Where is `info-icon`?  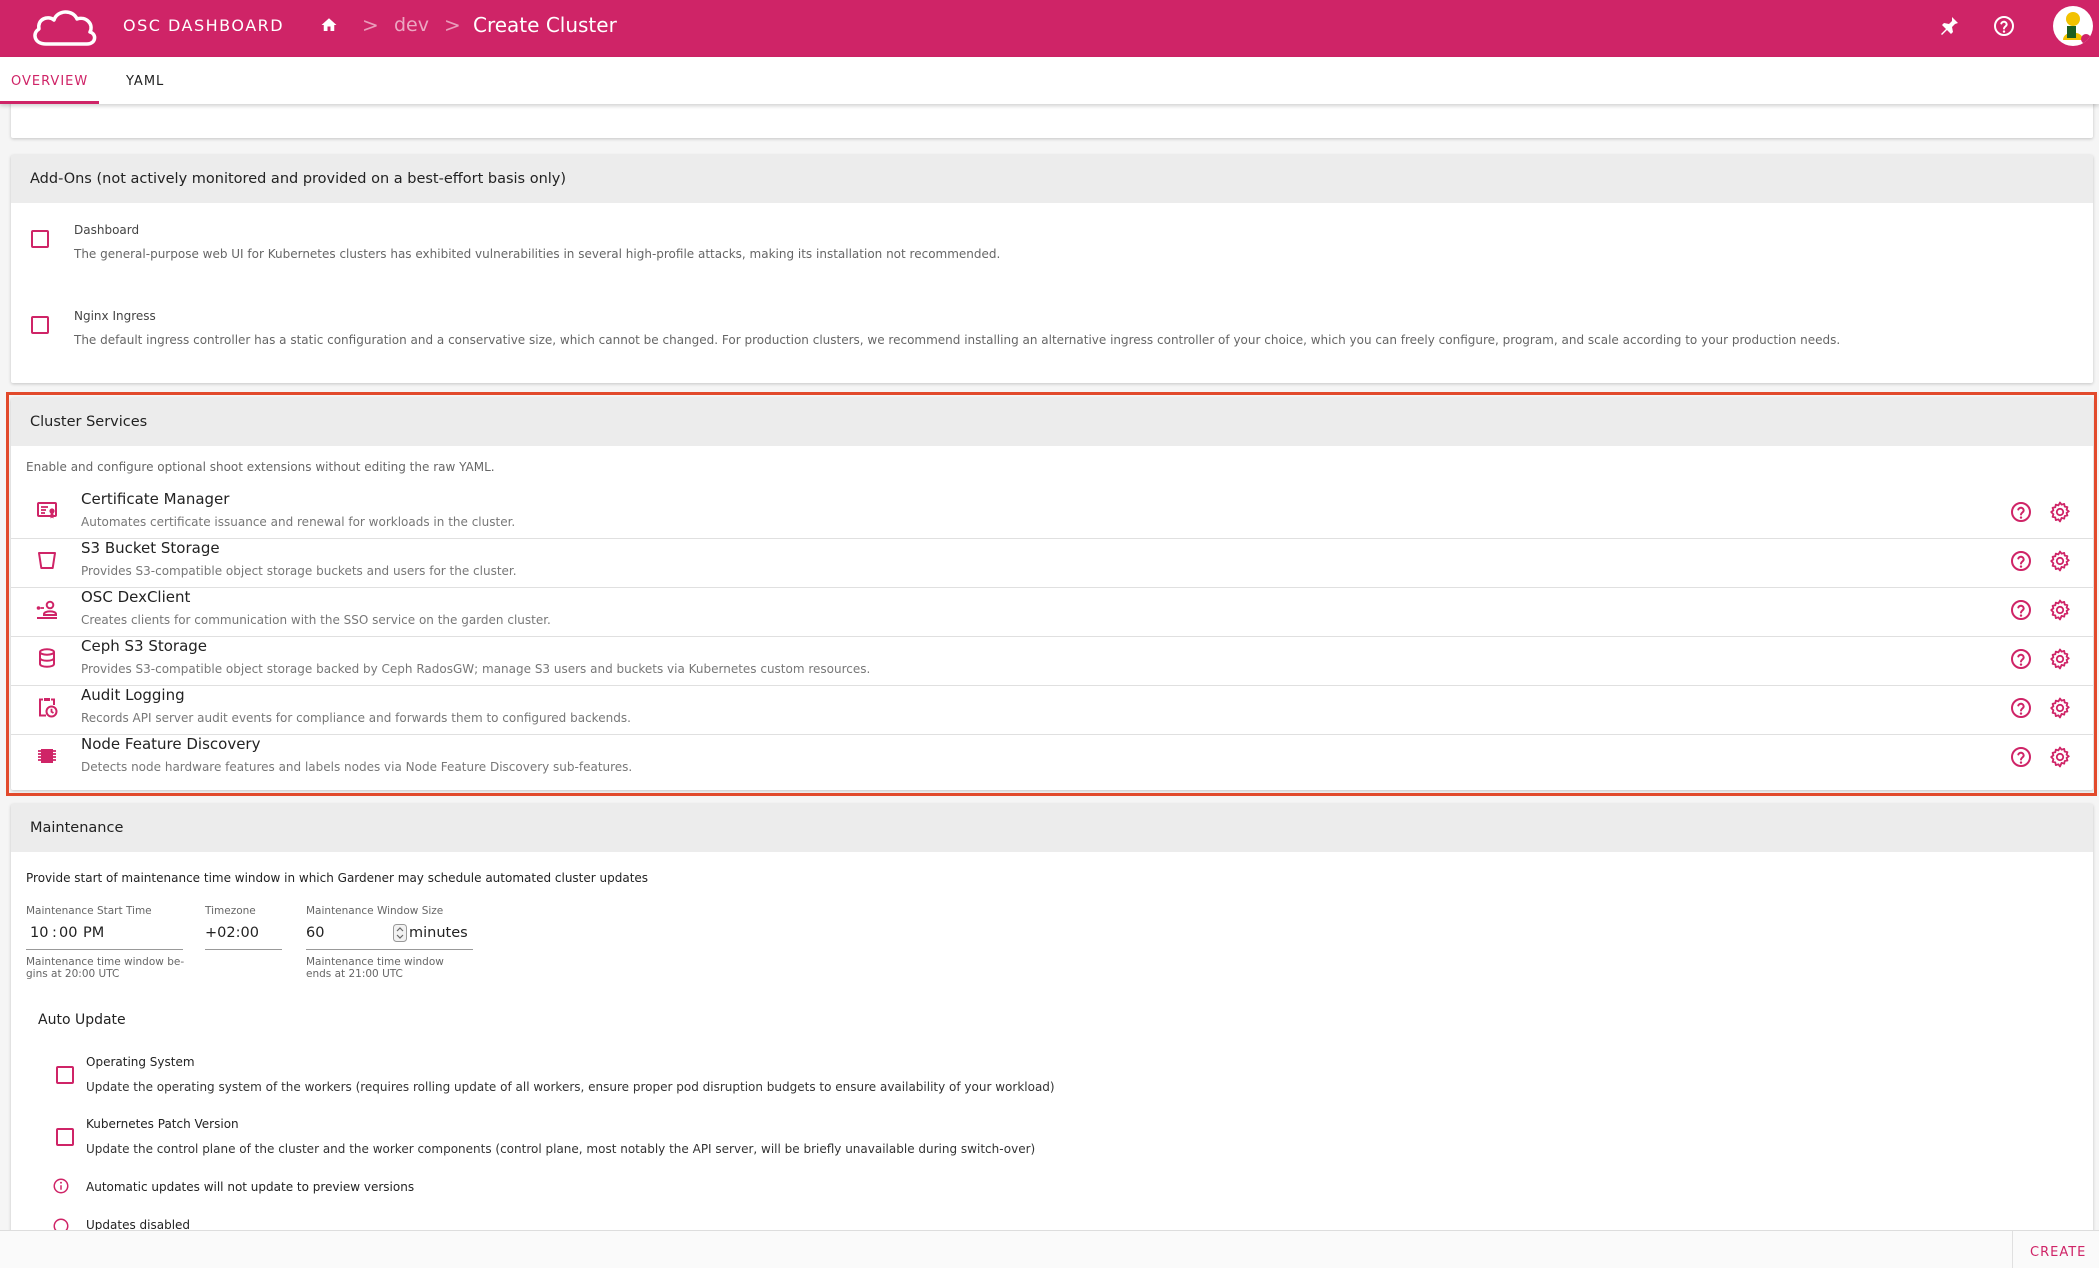 info-icon is located at coordinates (61, 1186).